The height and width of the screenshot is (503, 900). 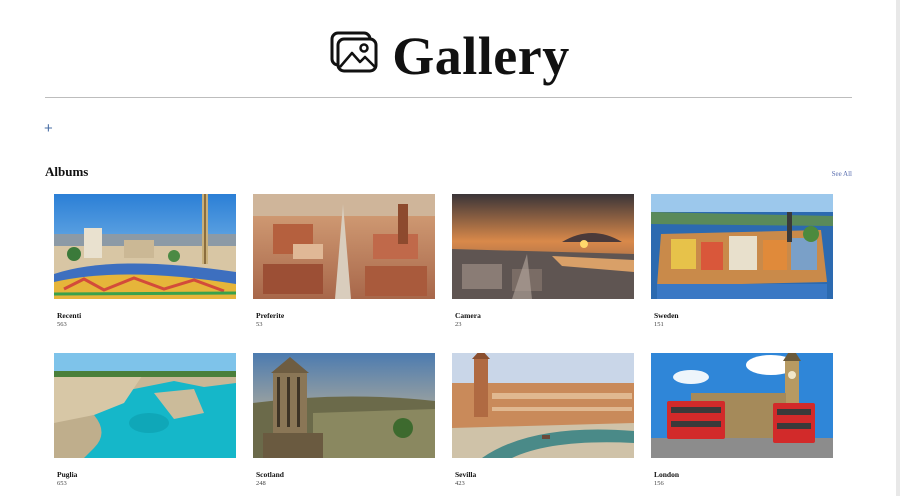 I want to click on album-name: Puglia, so click(x=67, y=474).